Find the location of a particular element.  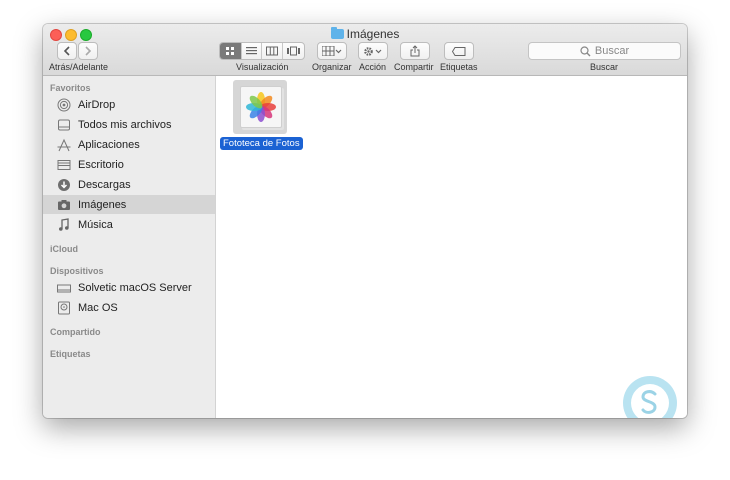

sidebar-item-label: Solvetic macOS Server is located at coordinates (135, 287).